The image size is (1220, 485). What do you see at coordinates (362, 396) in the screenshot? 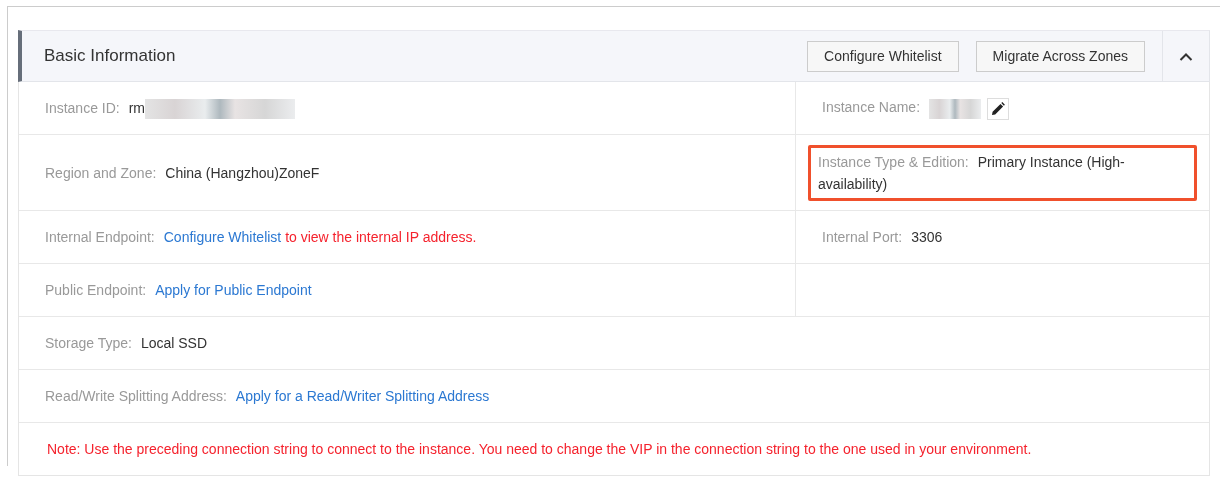
I see `link: Apply for a Read/Writer Splitting Address` at bounding box center [362, 396].